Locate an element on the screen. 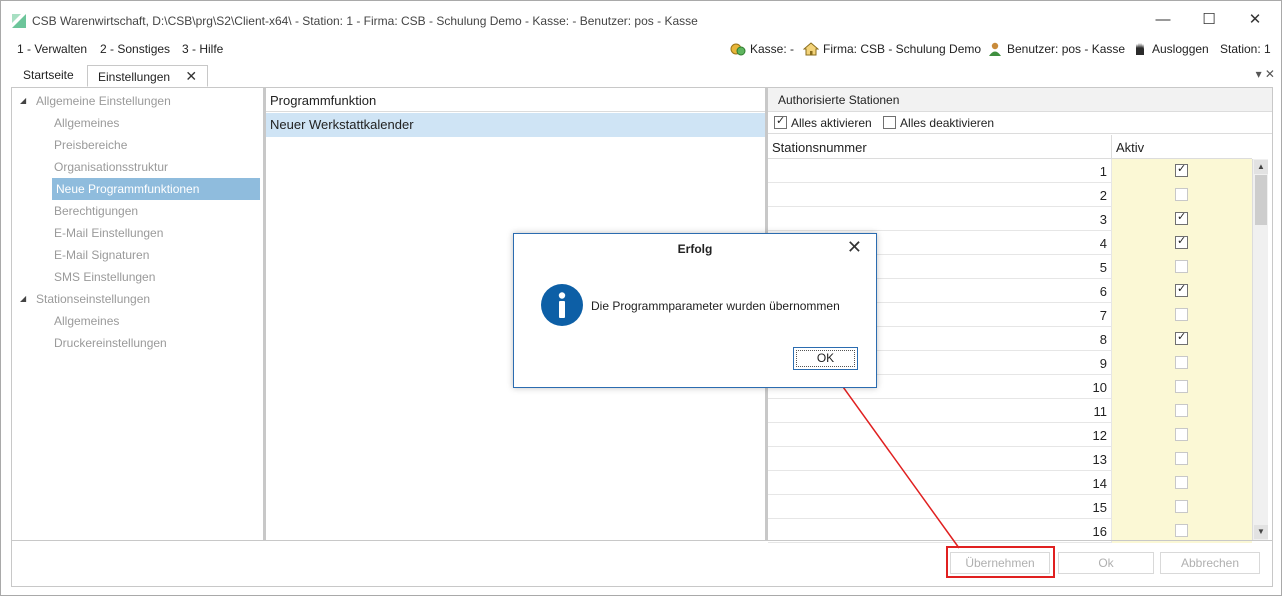 Image resolution: width=1282 pixels, height=597 pixels. function-row: Neuer Werkstattkalender is located at coordinates (515, 125).